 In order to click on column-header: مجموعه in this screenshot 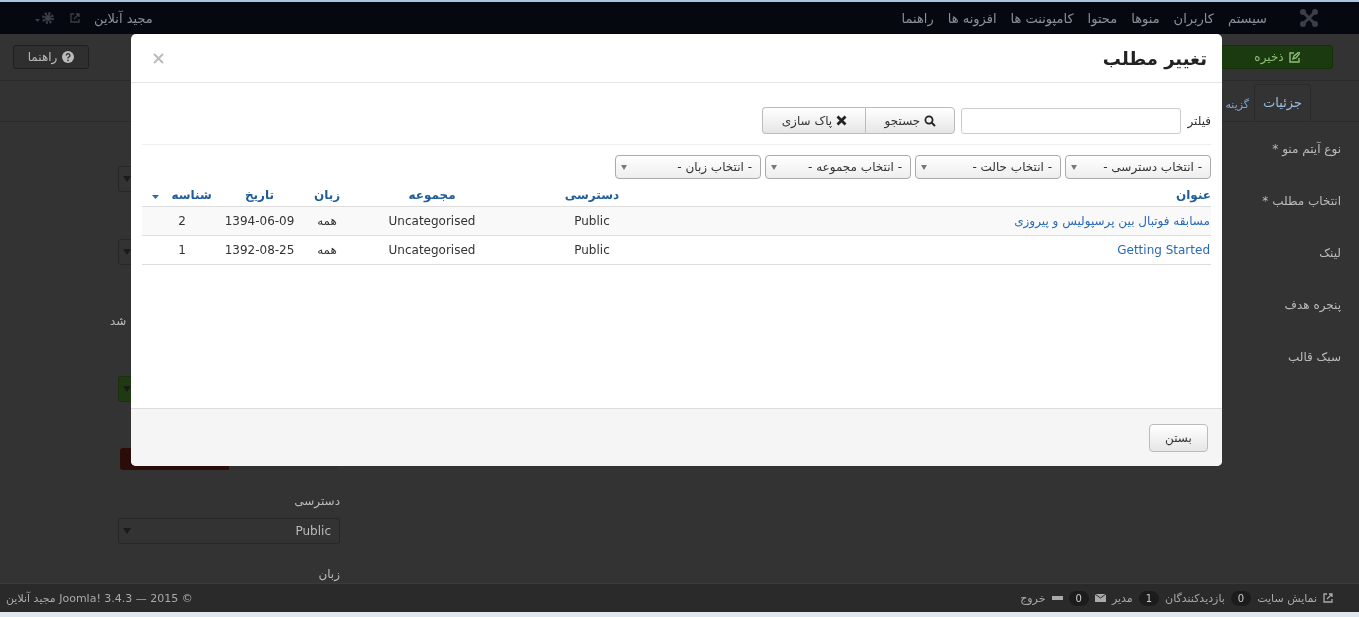, I will do `click(432, 194)`.